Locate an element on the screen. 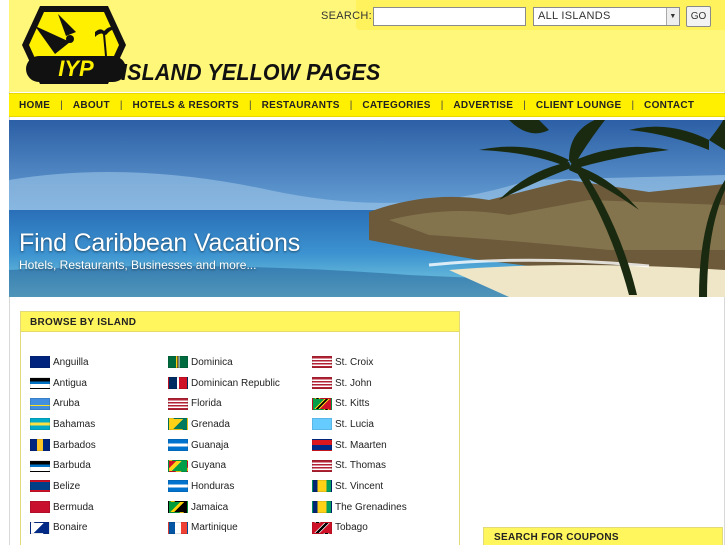 The width and height of the screenshot is (727, 545). go-button: GO is located at coordinates (698, 16).